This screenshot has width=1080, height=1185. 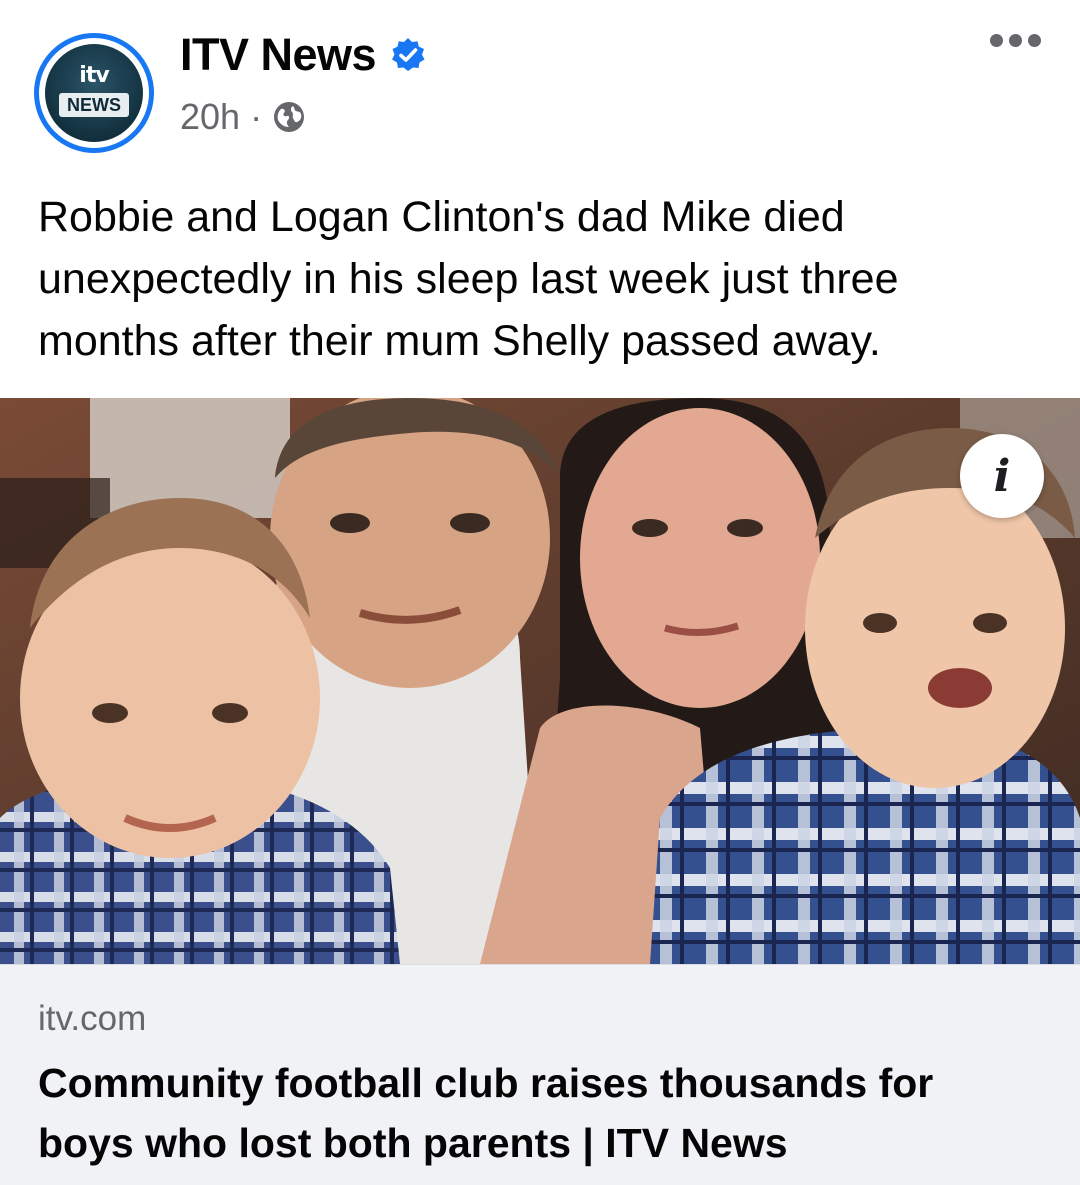 I want to click on post-time: 20h, so click(x=210, y=117).